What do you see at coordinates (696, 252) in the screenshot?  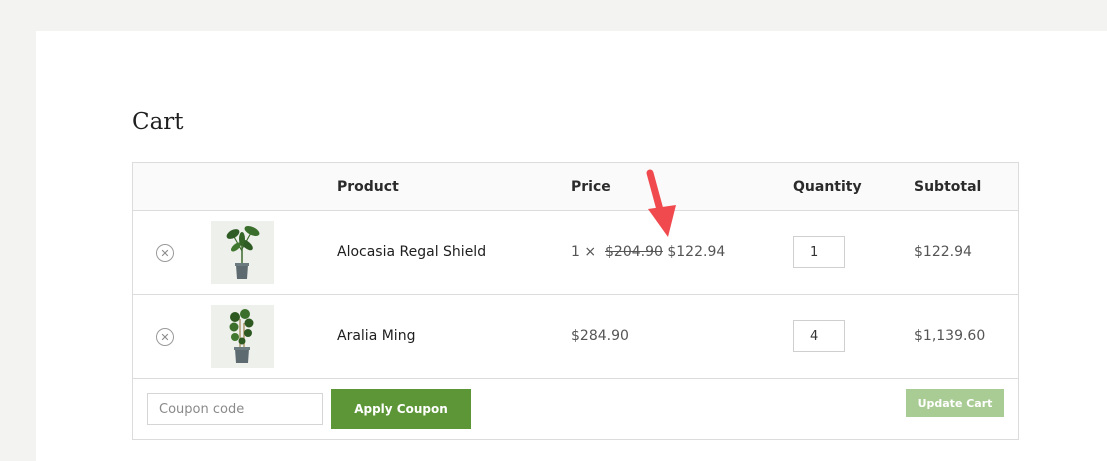 I see `sale-price: $122.94` at bounding box center [696, 252].